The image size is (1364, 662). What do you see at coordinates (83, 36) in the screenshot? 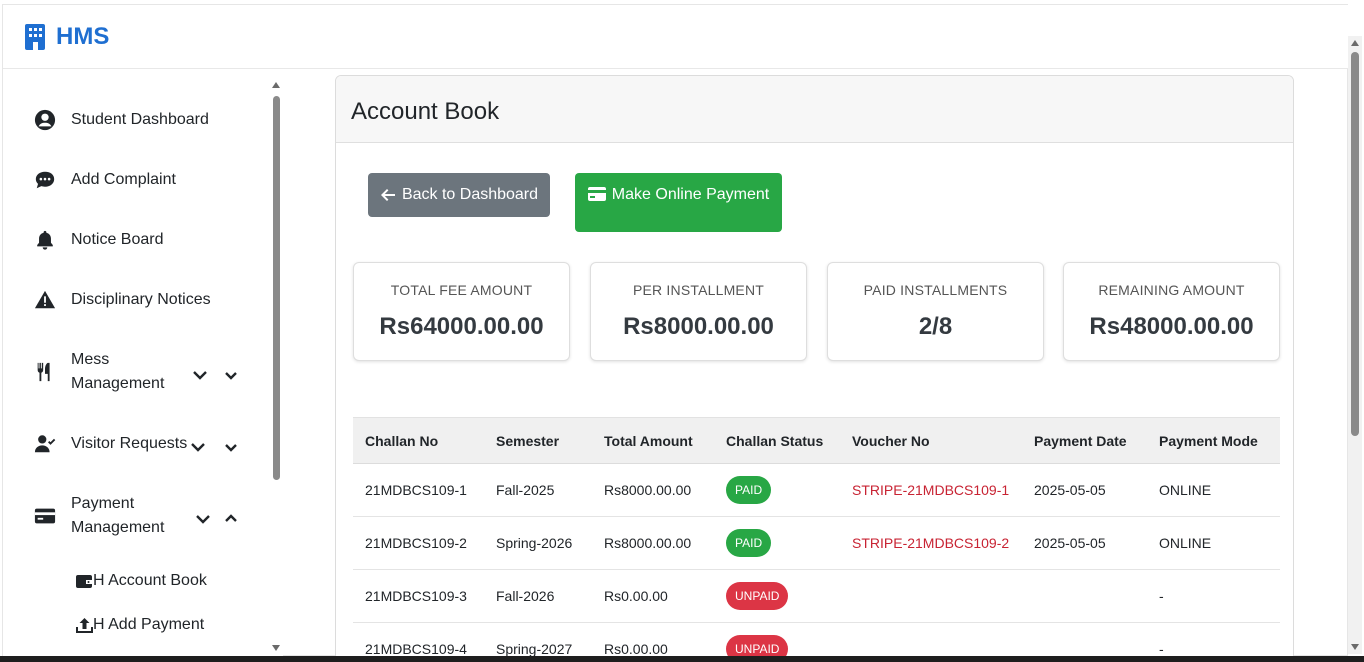
I see `brand-name: HMS` at bounding box center [83, 36].